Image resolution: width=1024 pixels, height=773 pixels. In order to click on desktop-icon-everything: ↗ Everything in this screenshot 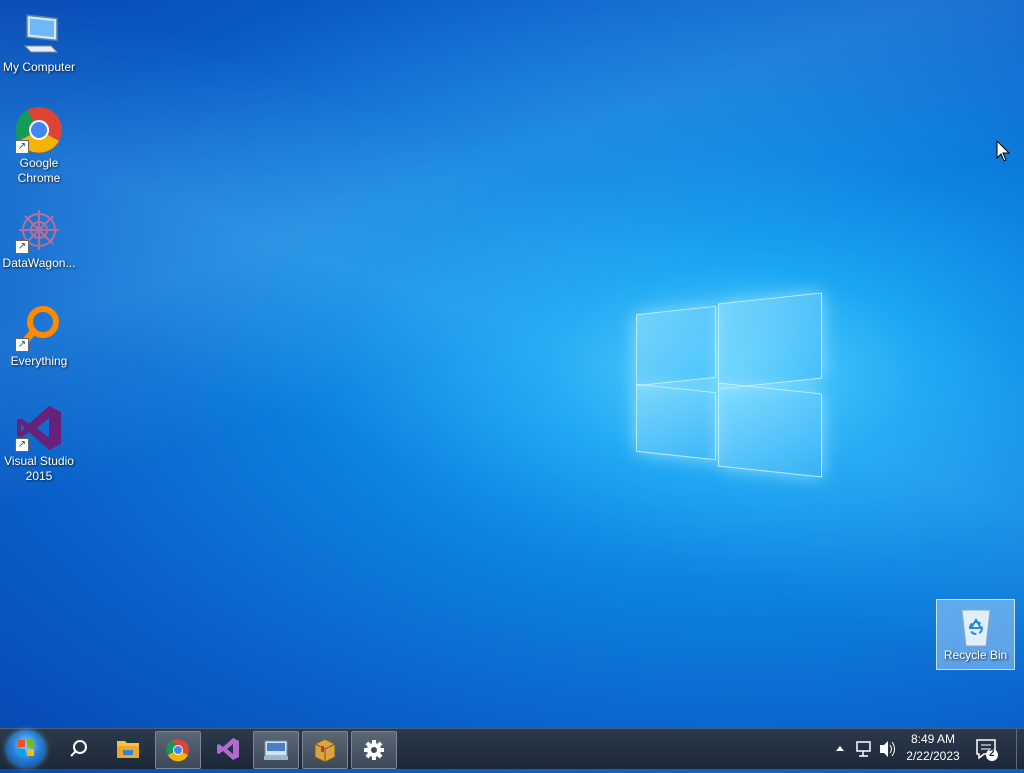, I will do `click(39, 336)`.